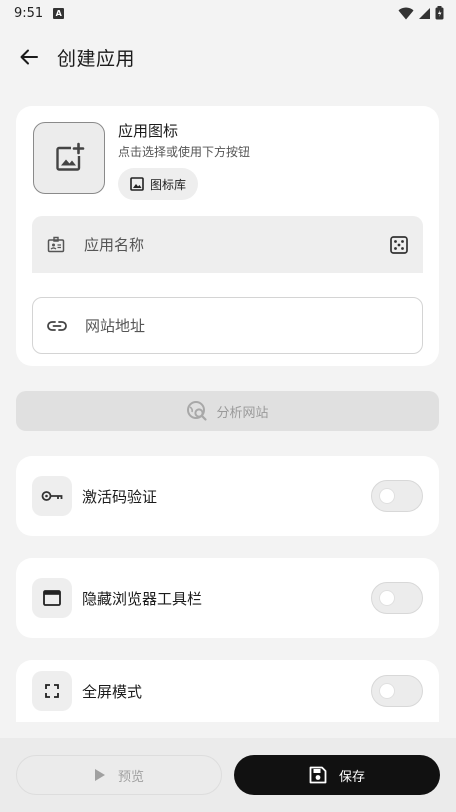 The image size is (456, 812). I want to click on preview-button: 预览, so click(119, 775).